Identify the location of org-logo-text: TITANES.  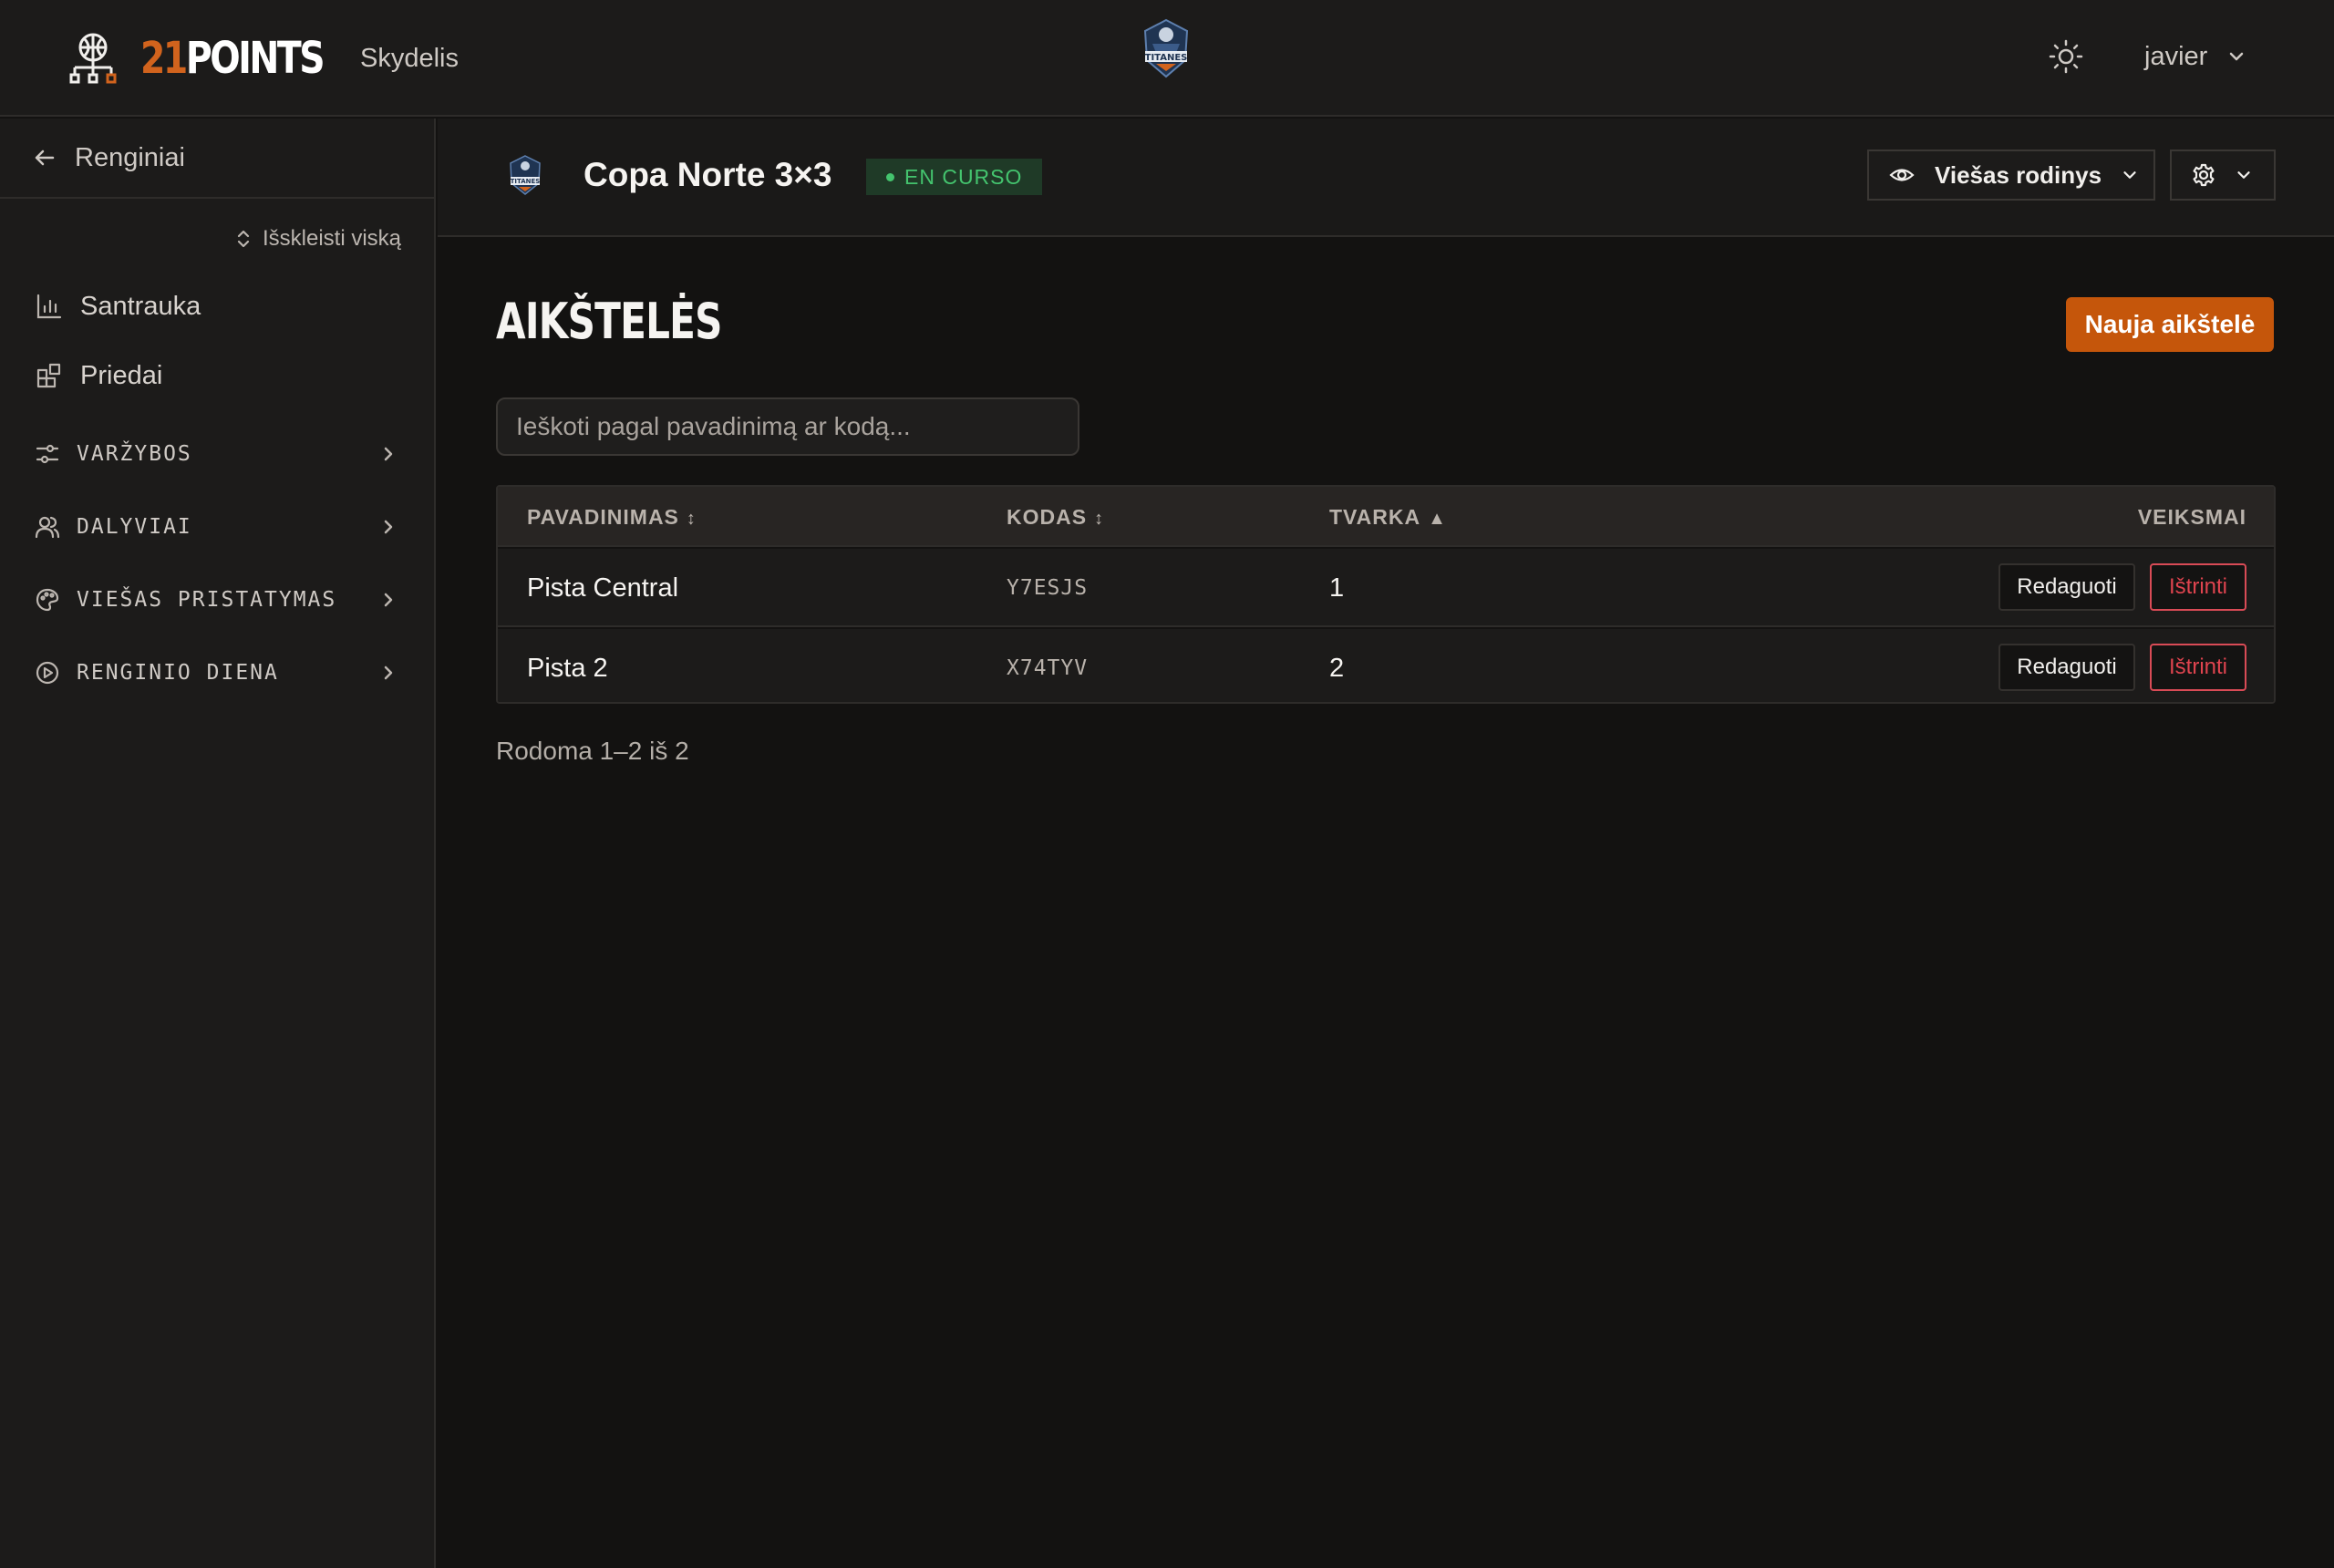
(1167, 58).